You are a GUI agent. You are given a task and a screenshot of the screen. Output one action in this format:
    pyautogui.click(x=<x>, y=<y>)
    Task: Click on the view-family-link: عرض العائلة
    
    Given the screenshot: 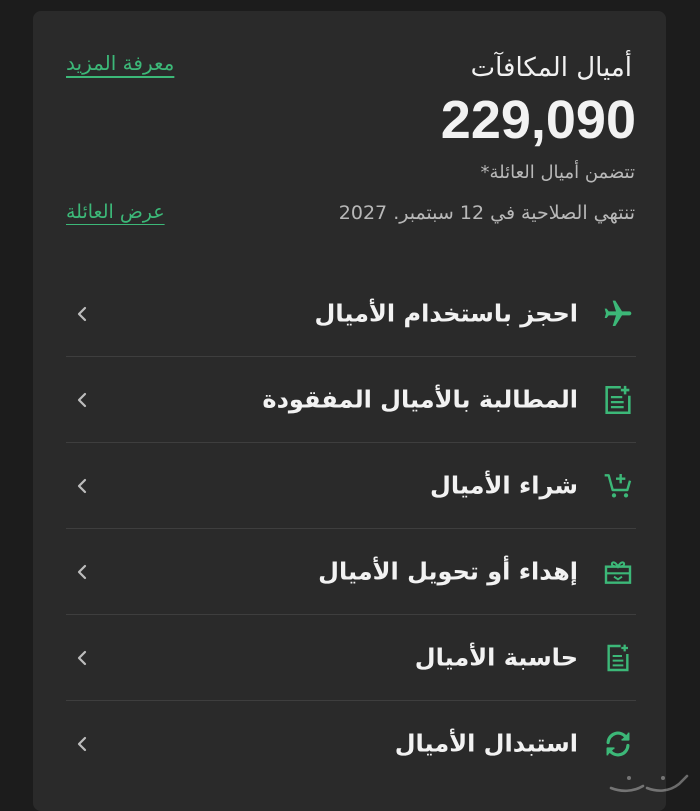 What is the action you would take?
    pyautogui.click(x=115, y=212)
    